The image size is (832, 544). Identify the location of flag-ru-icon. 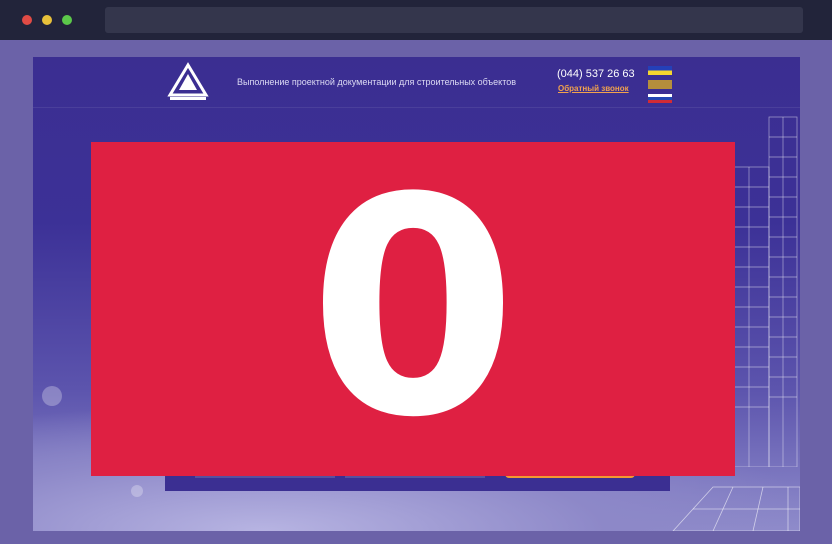
(660, 98).